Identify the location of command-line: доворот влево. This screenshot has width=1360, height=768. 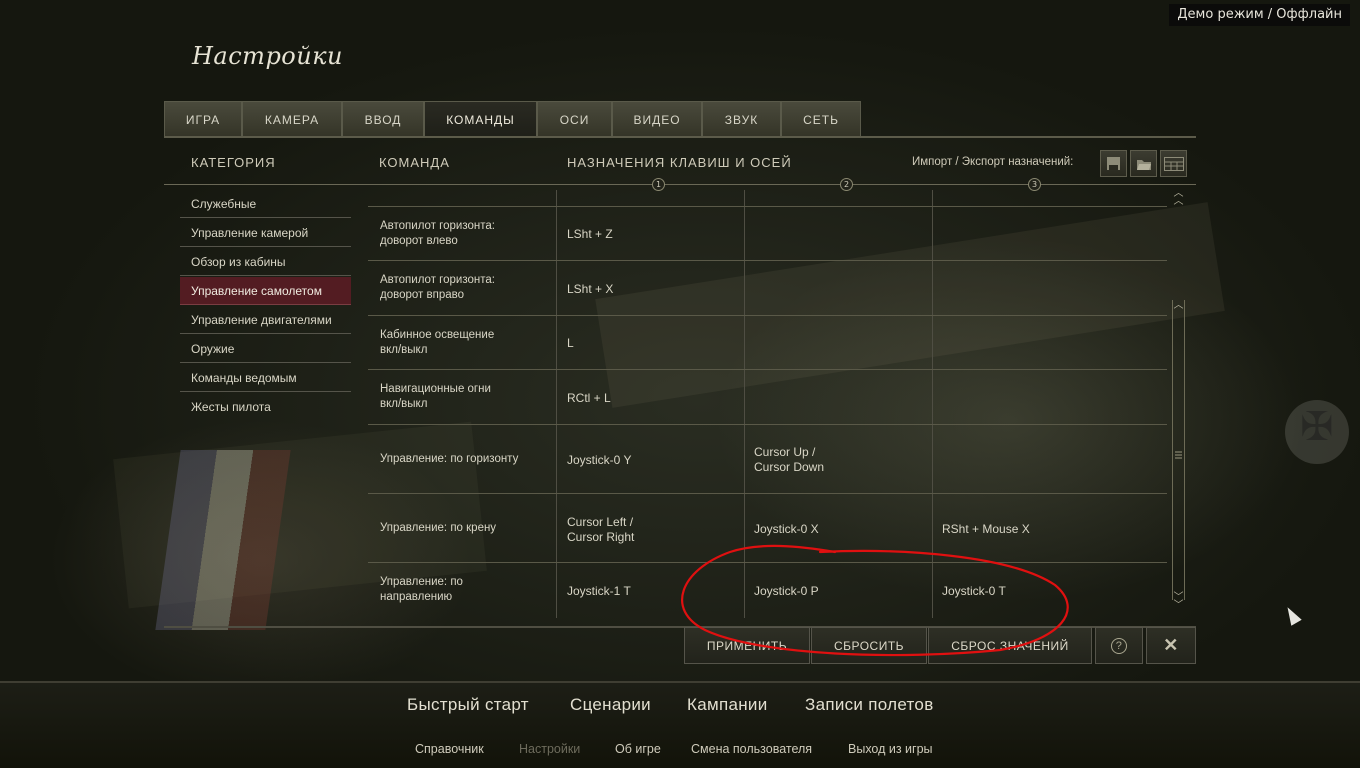
(419, 241).